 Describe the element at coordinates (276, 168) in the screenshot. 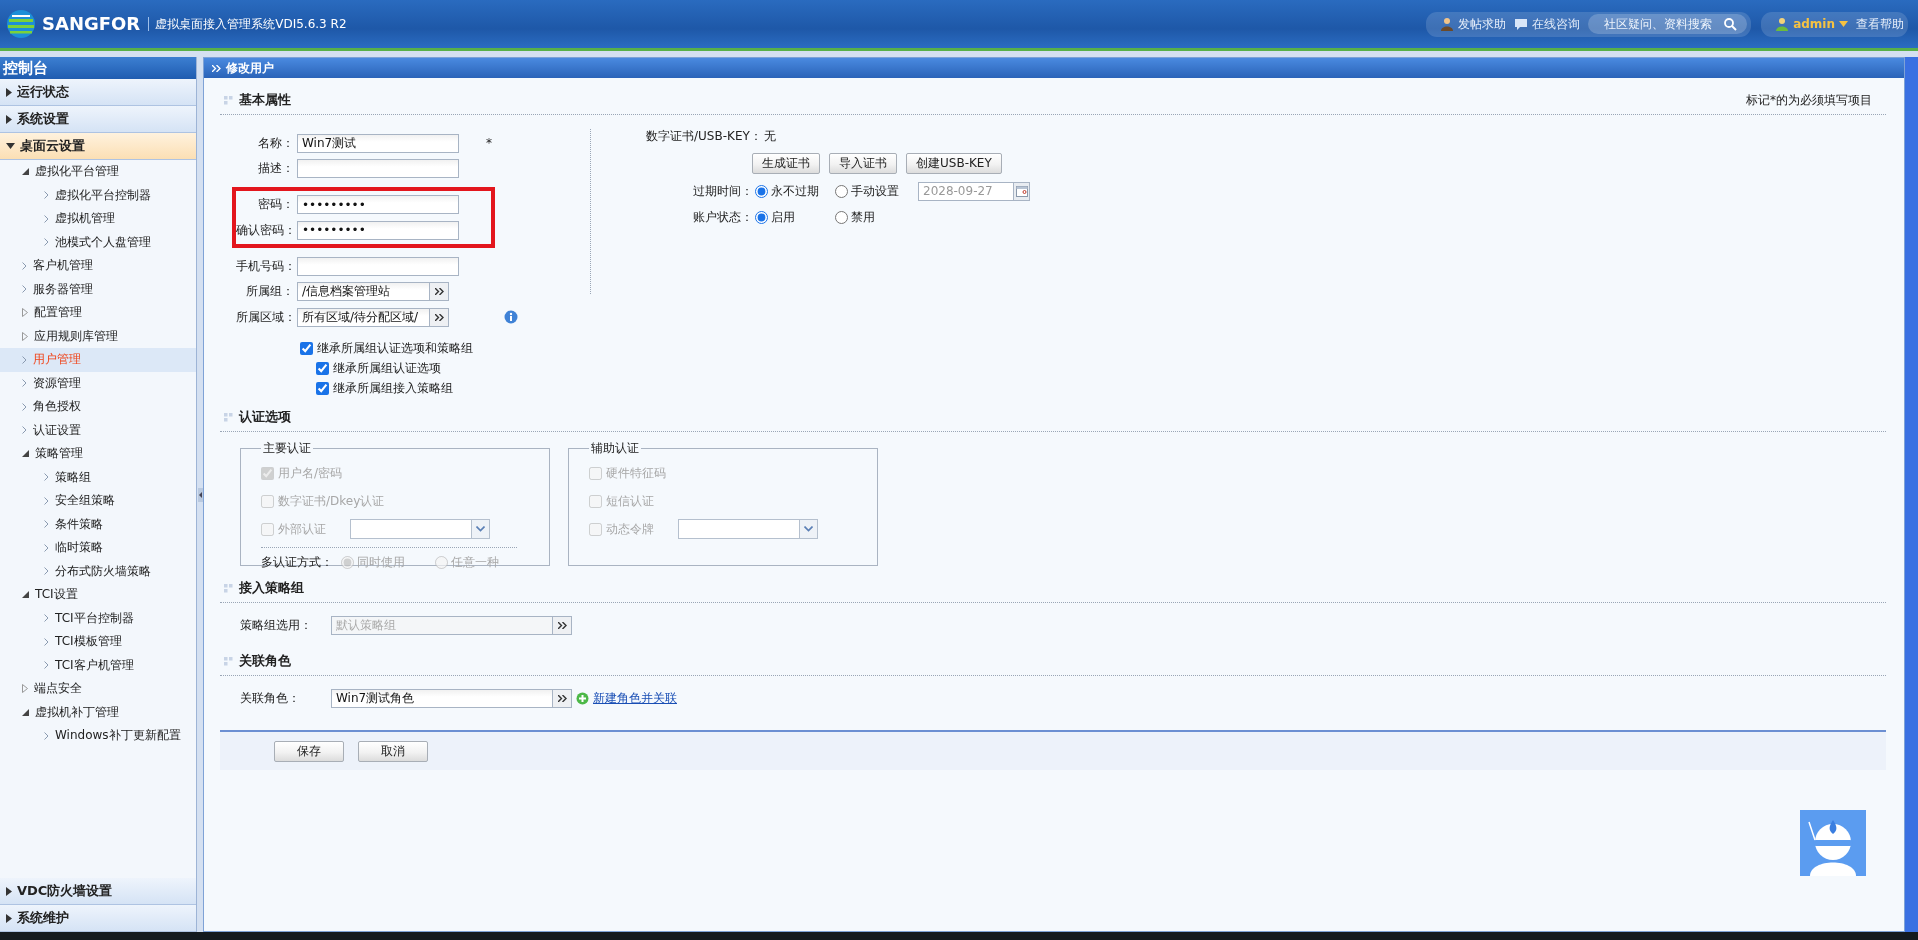

I see `field-label: 描述：` at that location.